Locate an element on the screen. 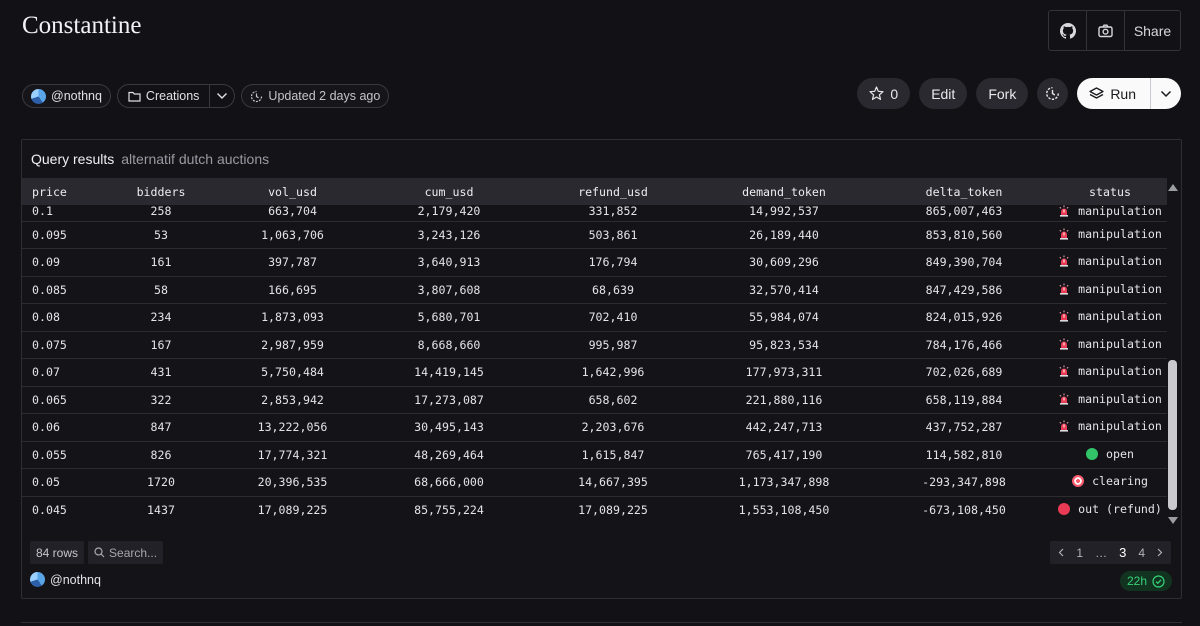 This screenshot has width=1200, height=626. column-header-price: price is located at coordinates (62, 191).